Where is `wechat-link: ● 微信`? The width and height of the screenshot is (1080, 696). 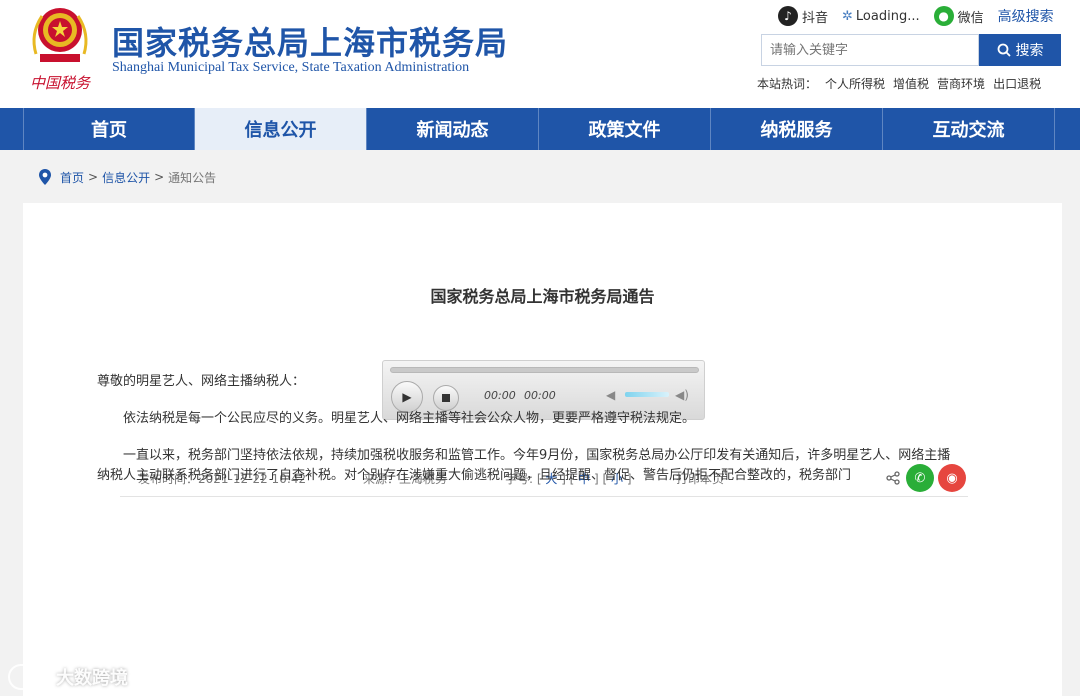 wechat-link: ● 微信 is located at coordinates (958, 16).